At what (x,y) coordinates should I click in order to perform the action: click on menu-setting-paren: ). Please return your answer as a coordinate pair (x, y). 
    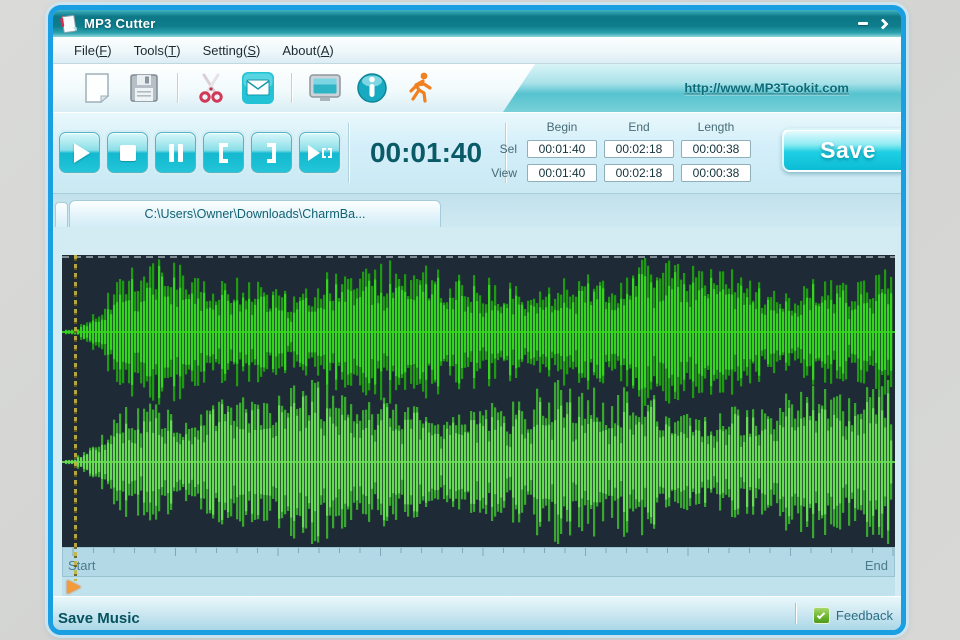
    Looking at the image, I should click on (258, 50).